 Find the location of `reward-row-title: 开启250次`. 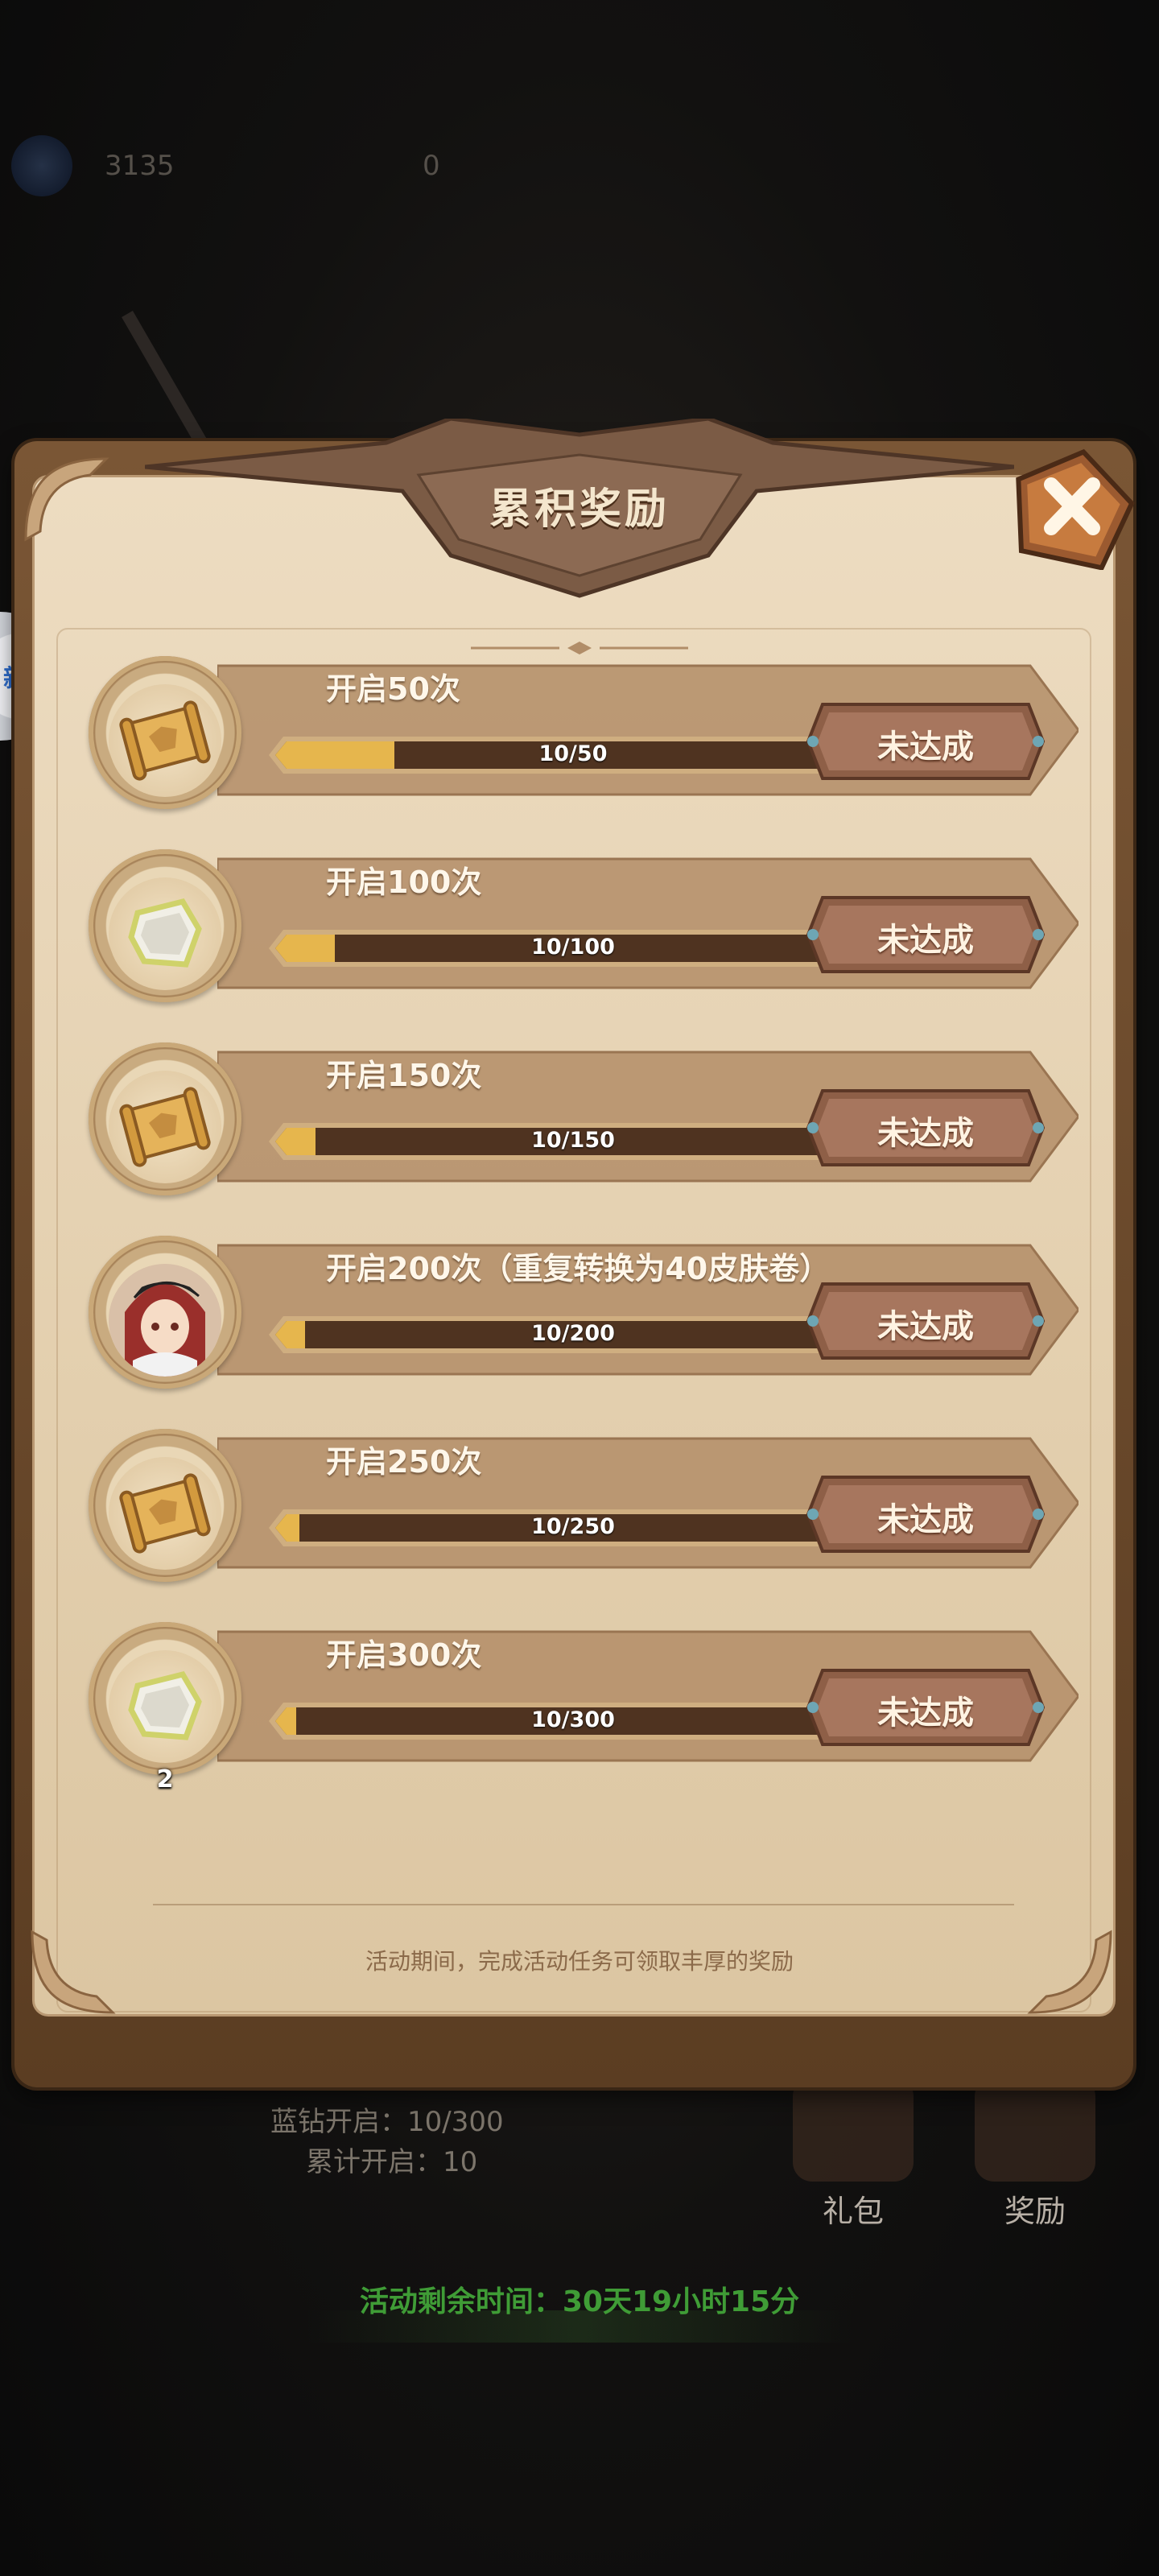

reward-row-title: 开启250次 is located at coordinates (404, 1462).